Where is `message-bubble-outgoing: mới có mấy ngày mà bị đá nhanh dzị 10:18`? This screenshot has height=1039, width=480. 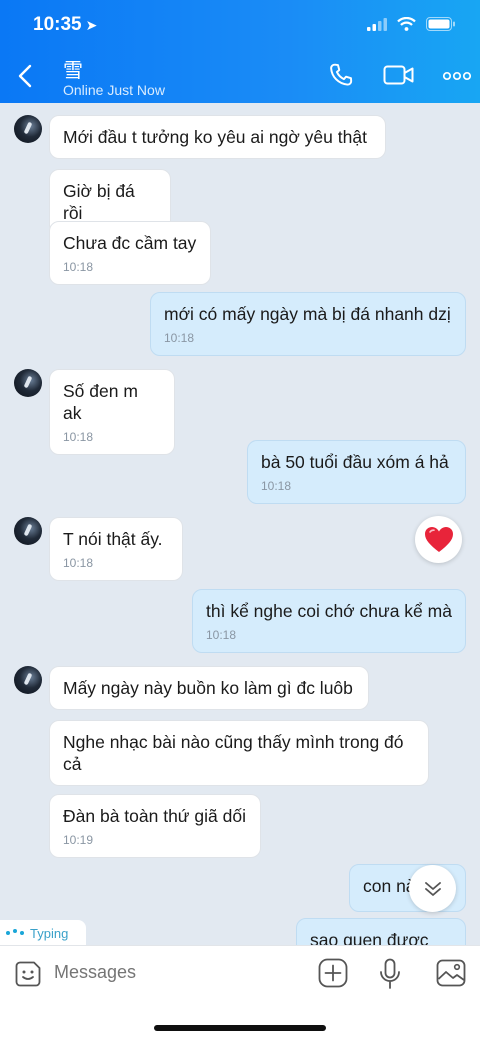
message-bubble-outgoing: mới có mấy ngày mà bị đá nhanh dzị 10:18 is located at coordinates (308, 324).